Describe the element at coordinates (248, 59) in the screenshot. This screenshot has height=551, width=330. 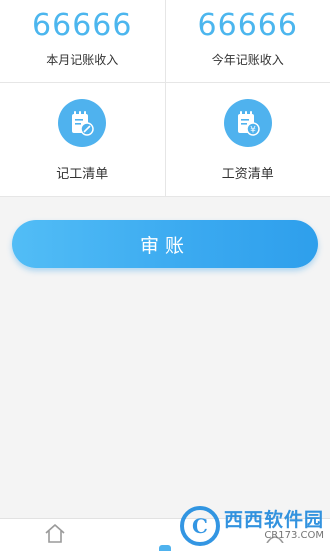
I see `yearly-income-label: 今年记账收入` at that location.